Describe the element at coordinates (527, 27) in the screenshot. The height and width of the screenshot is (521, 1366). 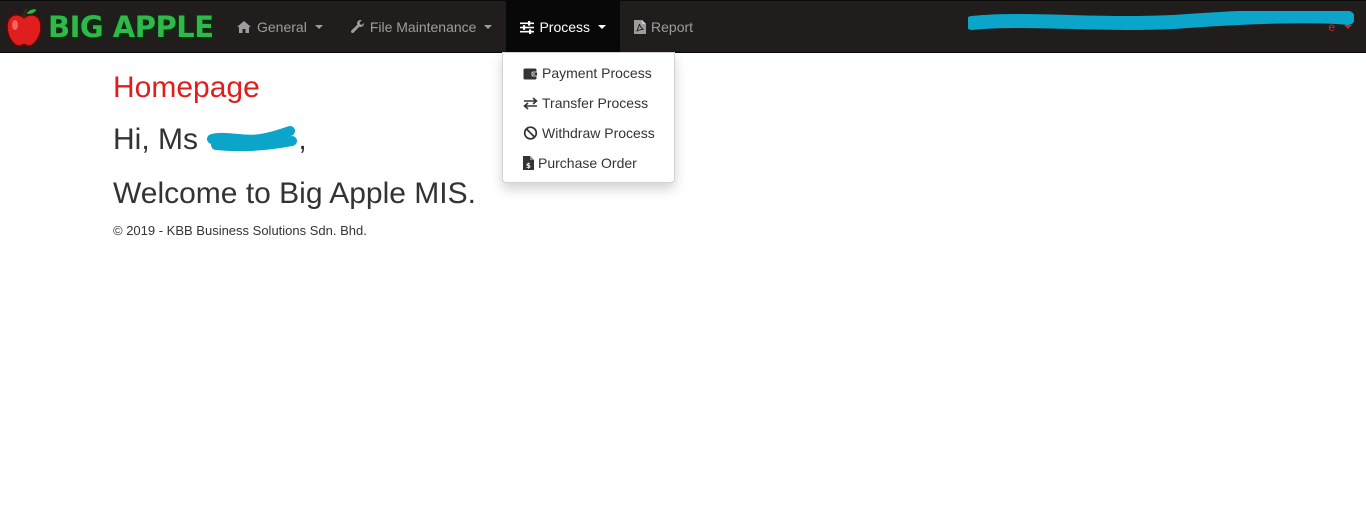
I see `sliders-icon` at that location.